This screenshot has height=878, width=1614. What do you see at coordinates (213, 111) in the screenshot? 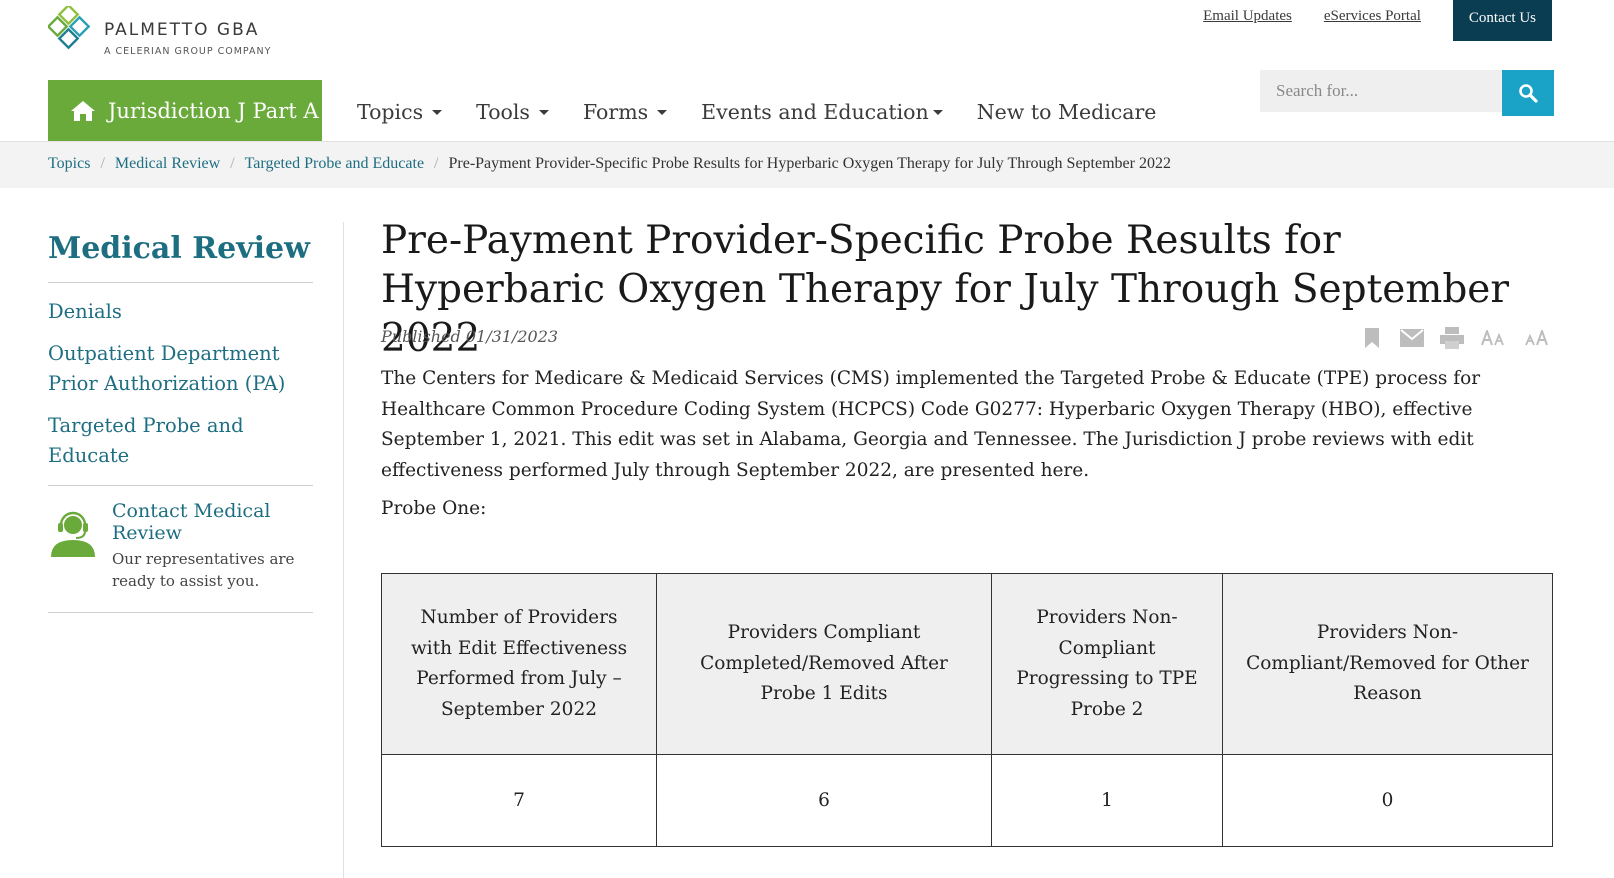
I see `jurisdiction-label: Jurisdiction J Part A` at bounding box center [213, 111].